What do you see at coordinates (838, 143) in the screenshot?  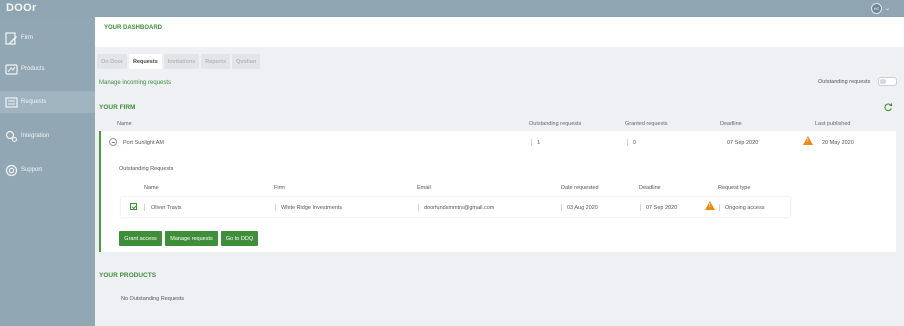 I see `firm-last-published: 20 May 2020` at bounding box center [838, 143].